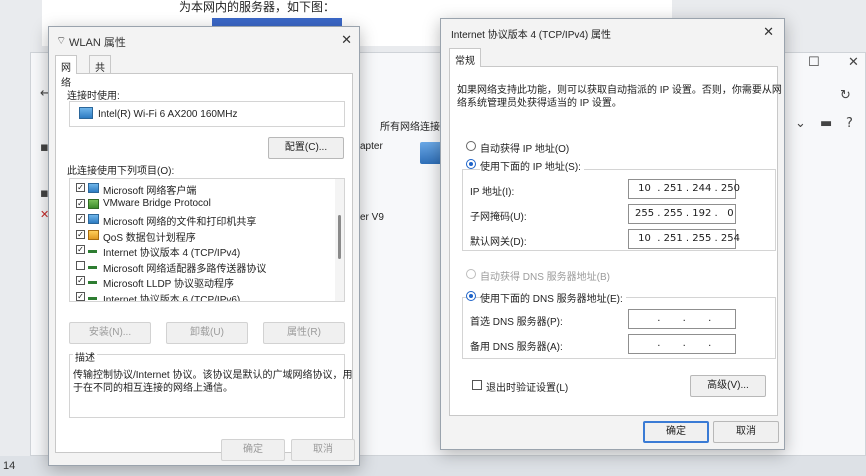  Describe the element at coordinates (682, 214) in the screenshot. I see `subnet-mask-field: 255 . 255 . 192 . 0` at that location.